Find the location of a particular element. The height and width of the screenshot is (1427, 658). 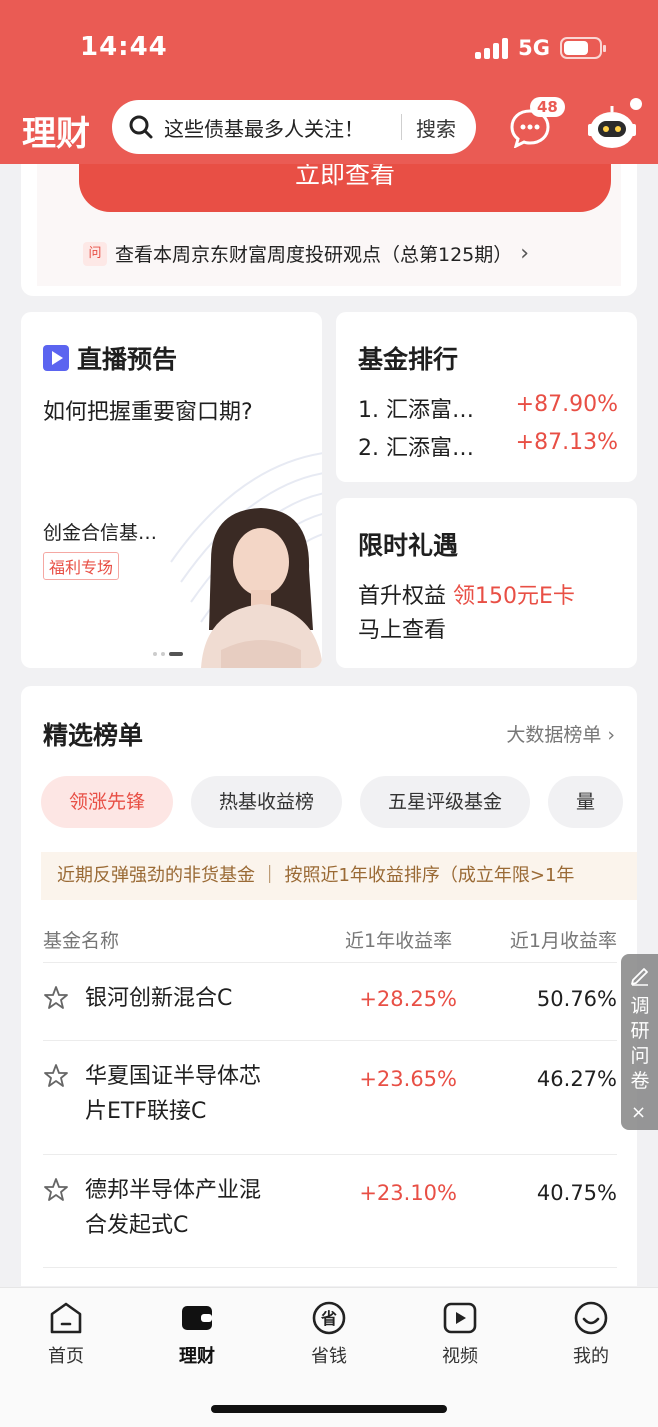

year-return: +23.65% is located at coordinates (408, 1079).